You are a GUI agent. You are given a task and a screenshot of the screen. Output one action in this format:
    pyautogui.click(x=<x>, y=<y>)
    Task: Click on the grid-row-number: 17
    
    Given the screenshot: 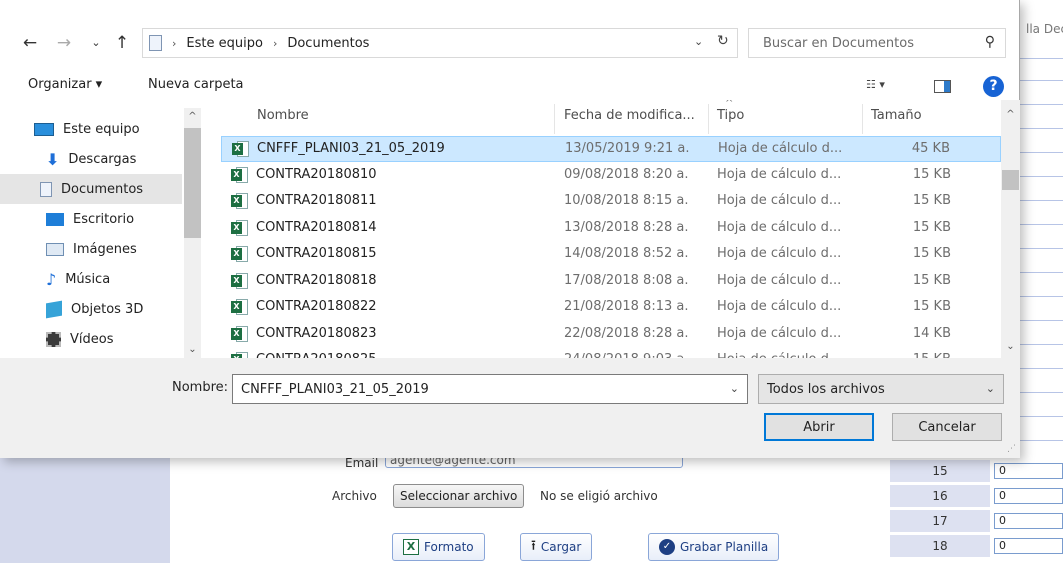 What is the action you would take?
    pyautogui.click(x=940, y=521)
    